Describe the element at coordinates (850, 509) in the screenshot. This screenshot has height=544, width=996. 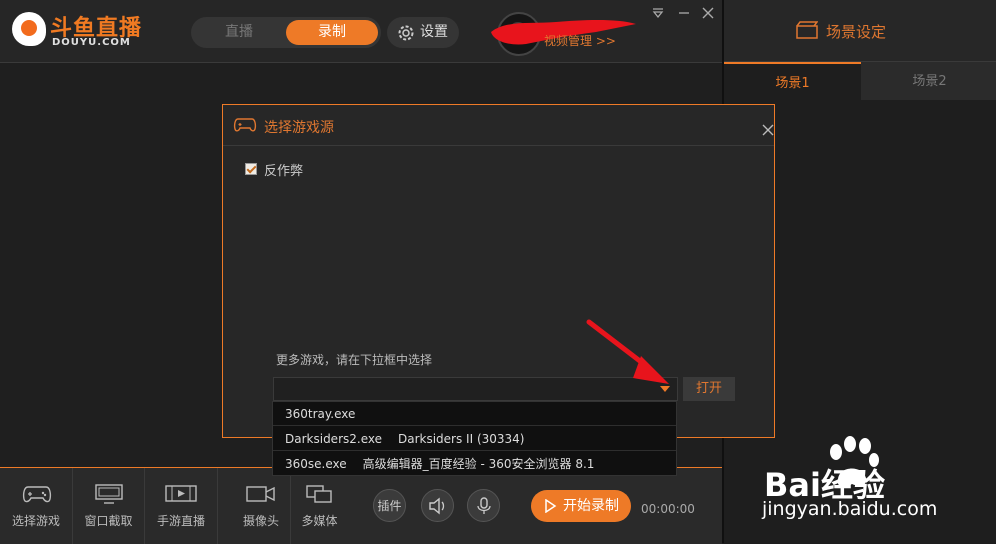
I see `watermark-url: jingyan.baidu.com` at that location.